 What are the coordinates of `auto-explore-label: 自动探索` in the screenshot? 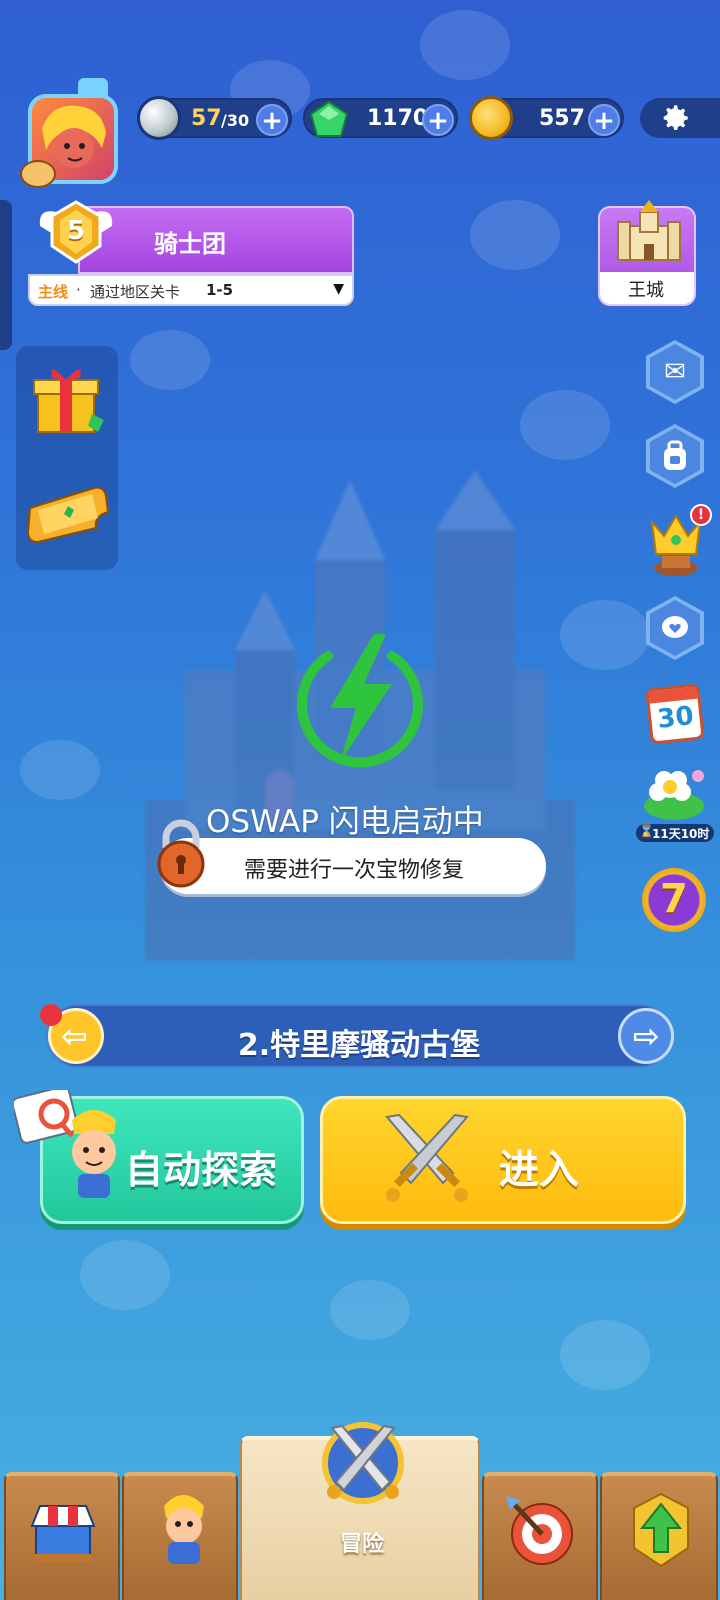 It's located at (201, 1170).